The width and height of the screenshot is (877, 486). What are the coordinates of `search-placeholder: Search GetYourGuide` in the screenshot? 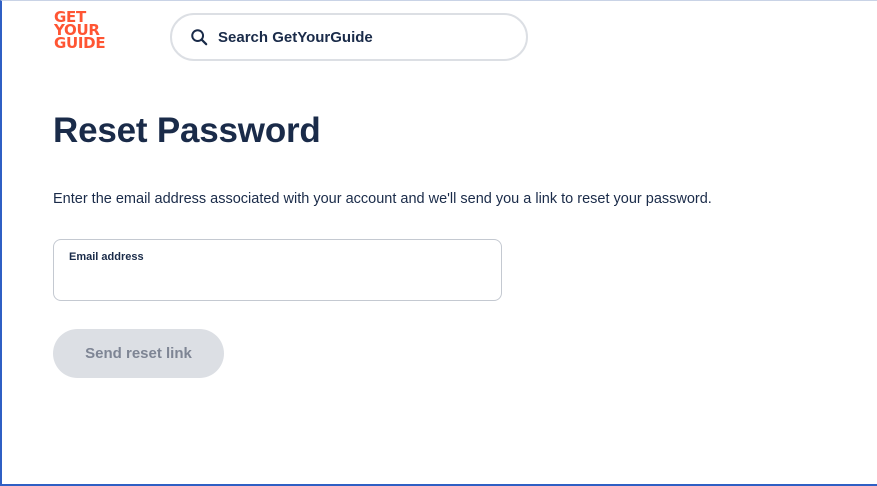 It's located at (295, 37).